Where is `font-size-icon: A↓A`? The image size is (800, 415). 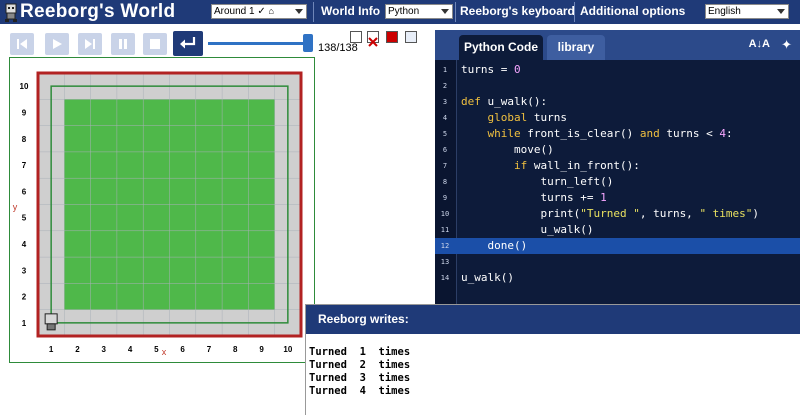 font-size-icon: A↓A is located at coordinates (759, 44).